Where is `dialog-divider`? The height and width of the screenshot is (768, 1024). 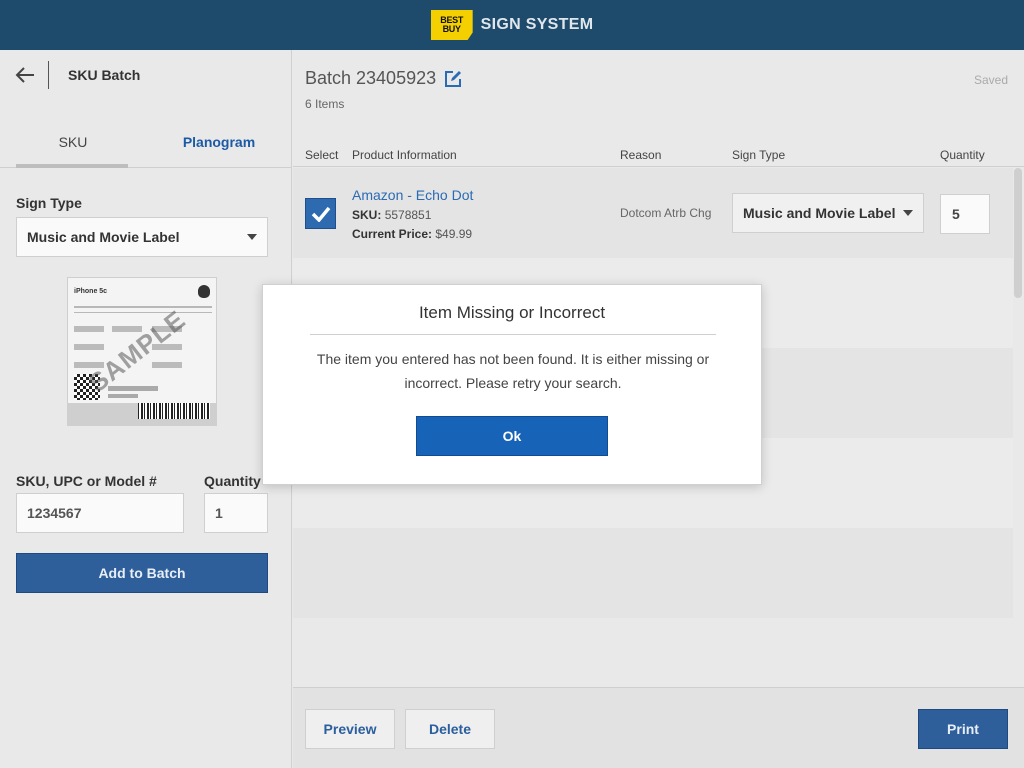
dialog-divider is located at coordinates (513, 334).